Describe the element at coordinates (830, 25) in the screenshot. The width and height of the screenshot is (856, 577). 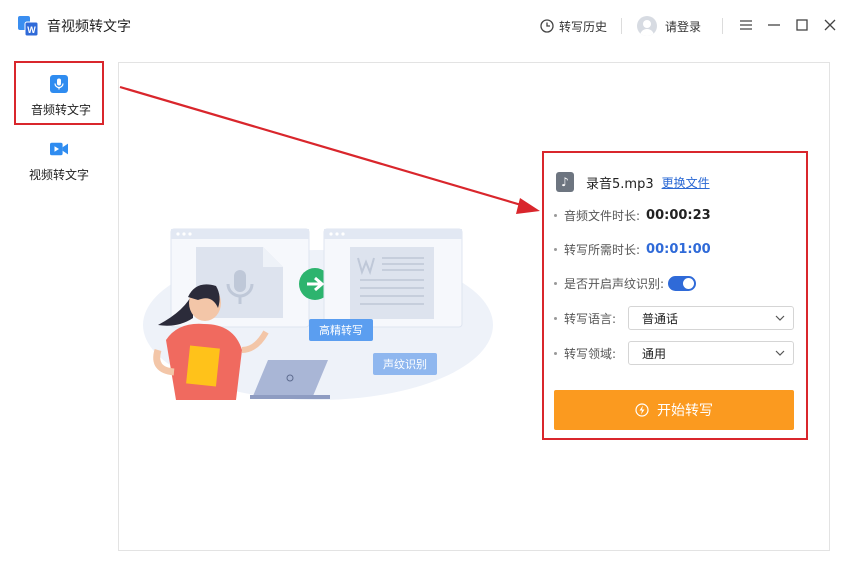
I see `close-icon` at that location.